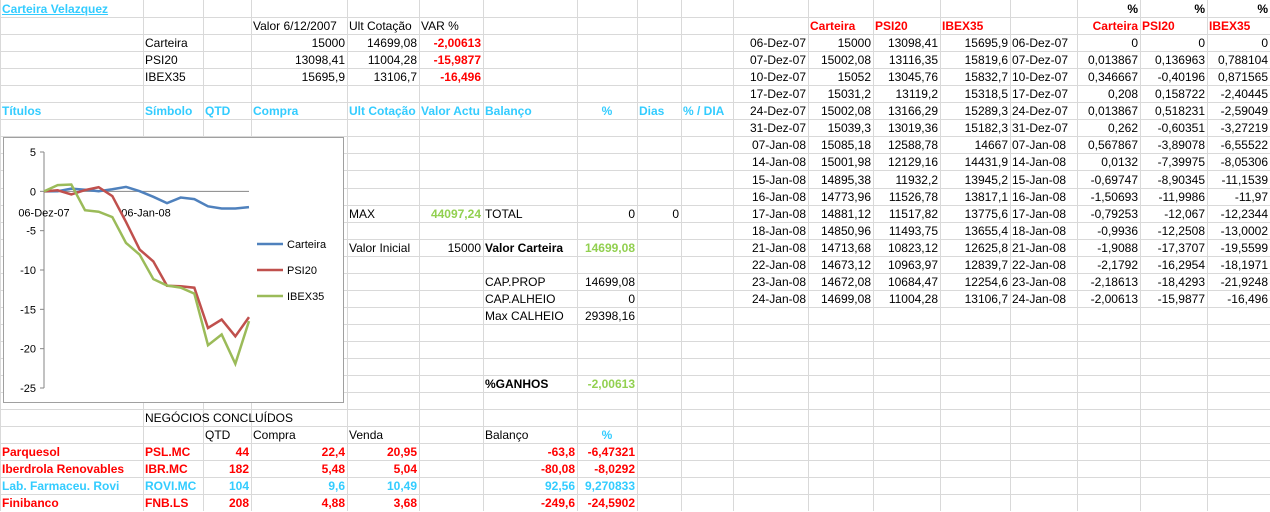 Image resolution: width=1270 pixels, height=512 pixels. Describe the element at coordinates (607, 111) in the screenshot. I see `pct-header: %` at that location.